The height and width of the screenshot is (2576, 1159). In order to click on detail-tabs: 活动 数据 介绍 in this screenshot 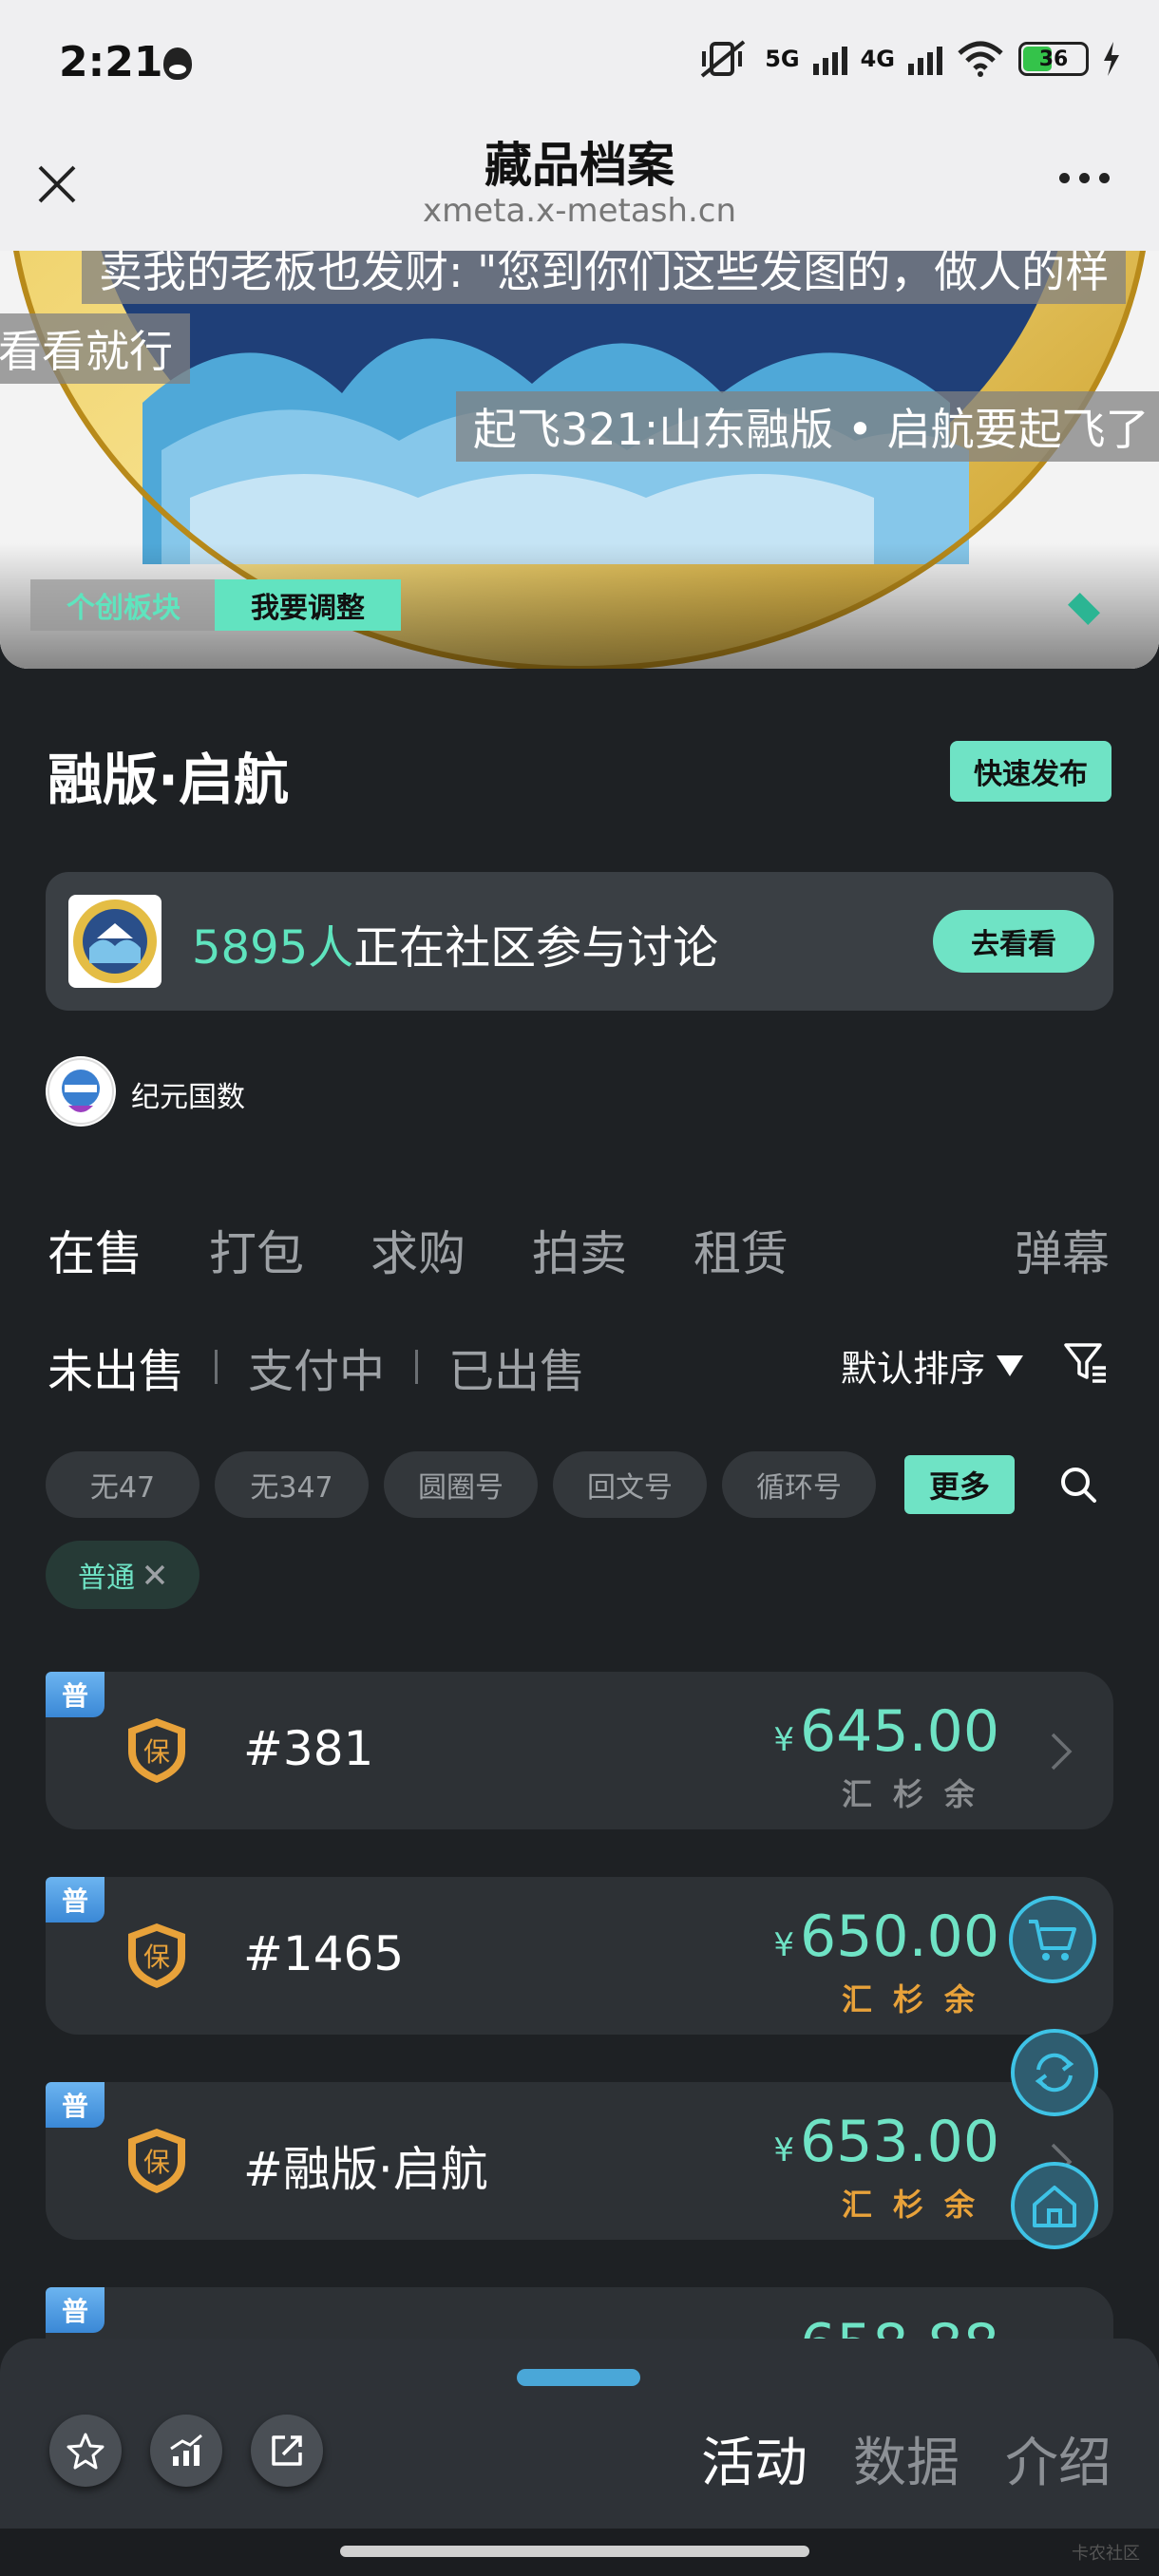, I will do `click(906, 2458)`.